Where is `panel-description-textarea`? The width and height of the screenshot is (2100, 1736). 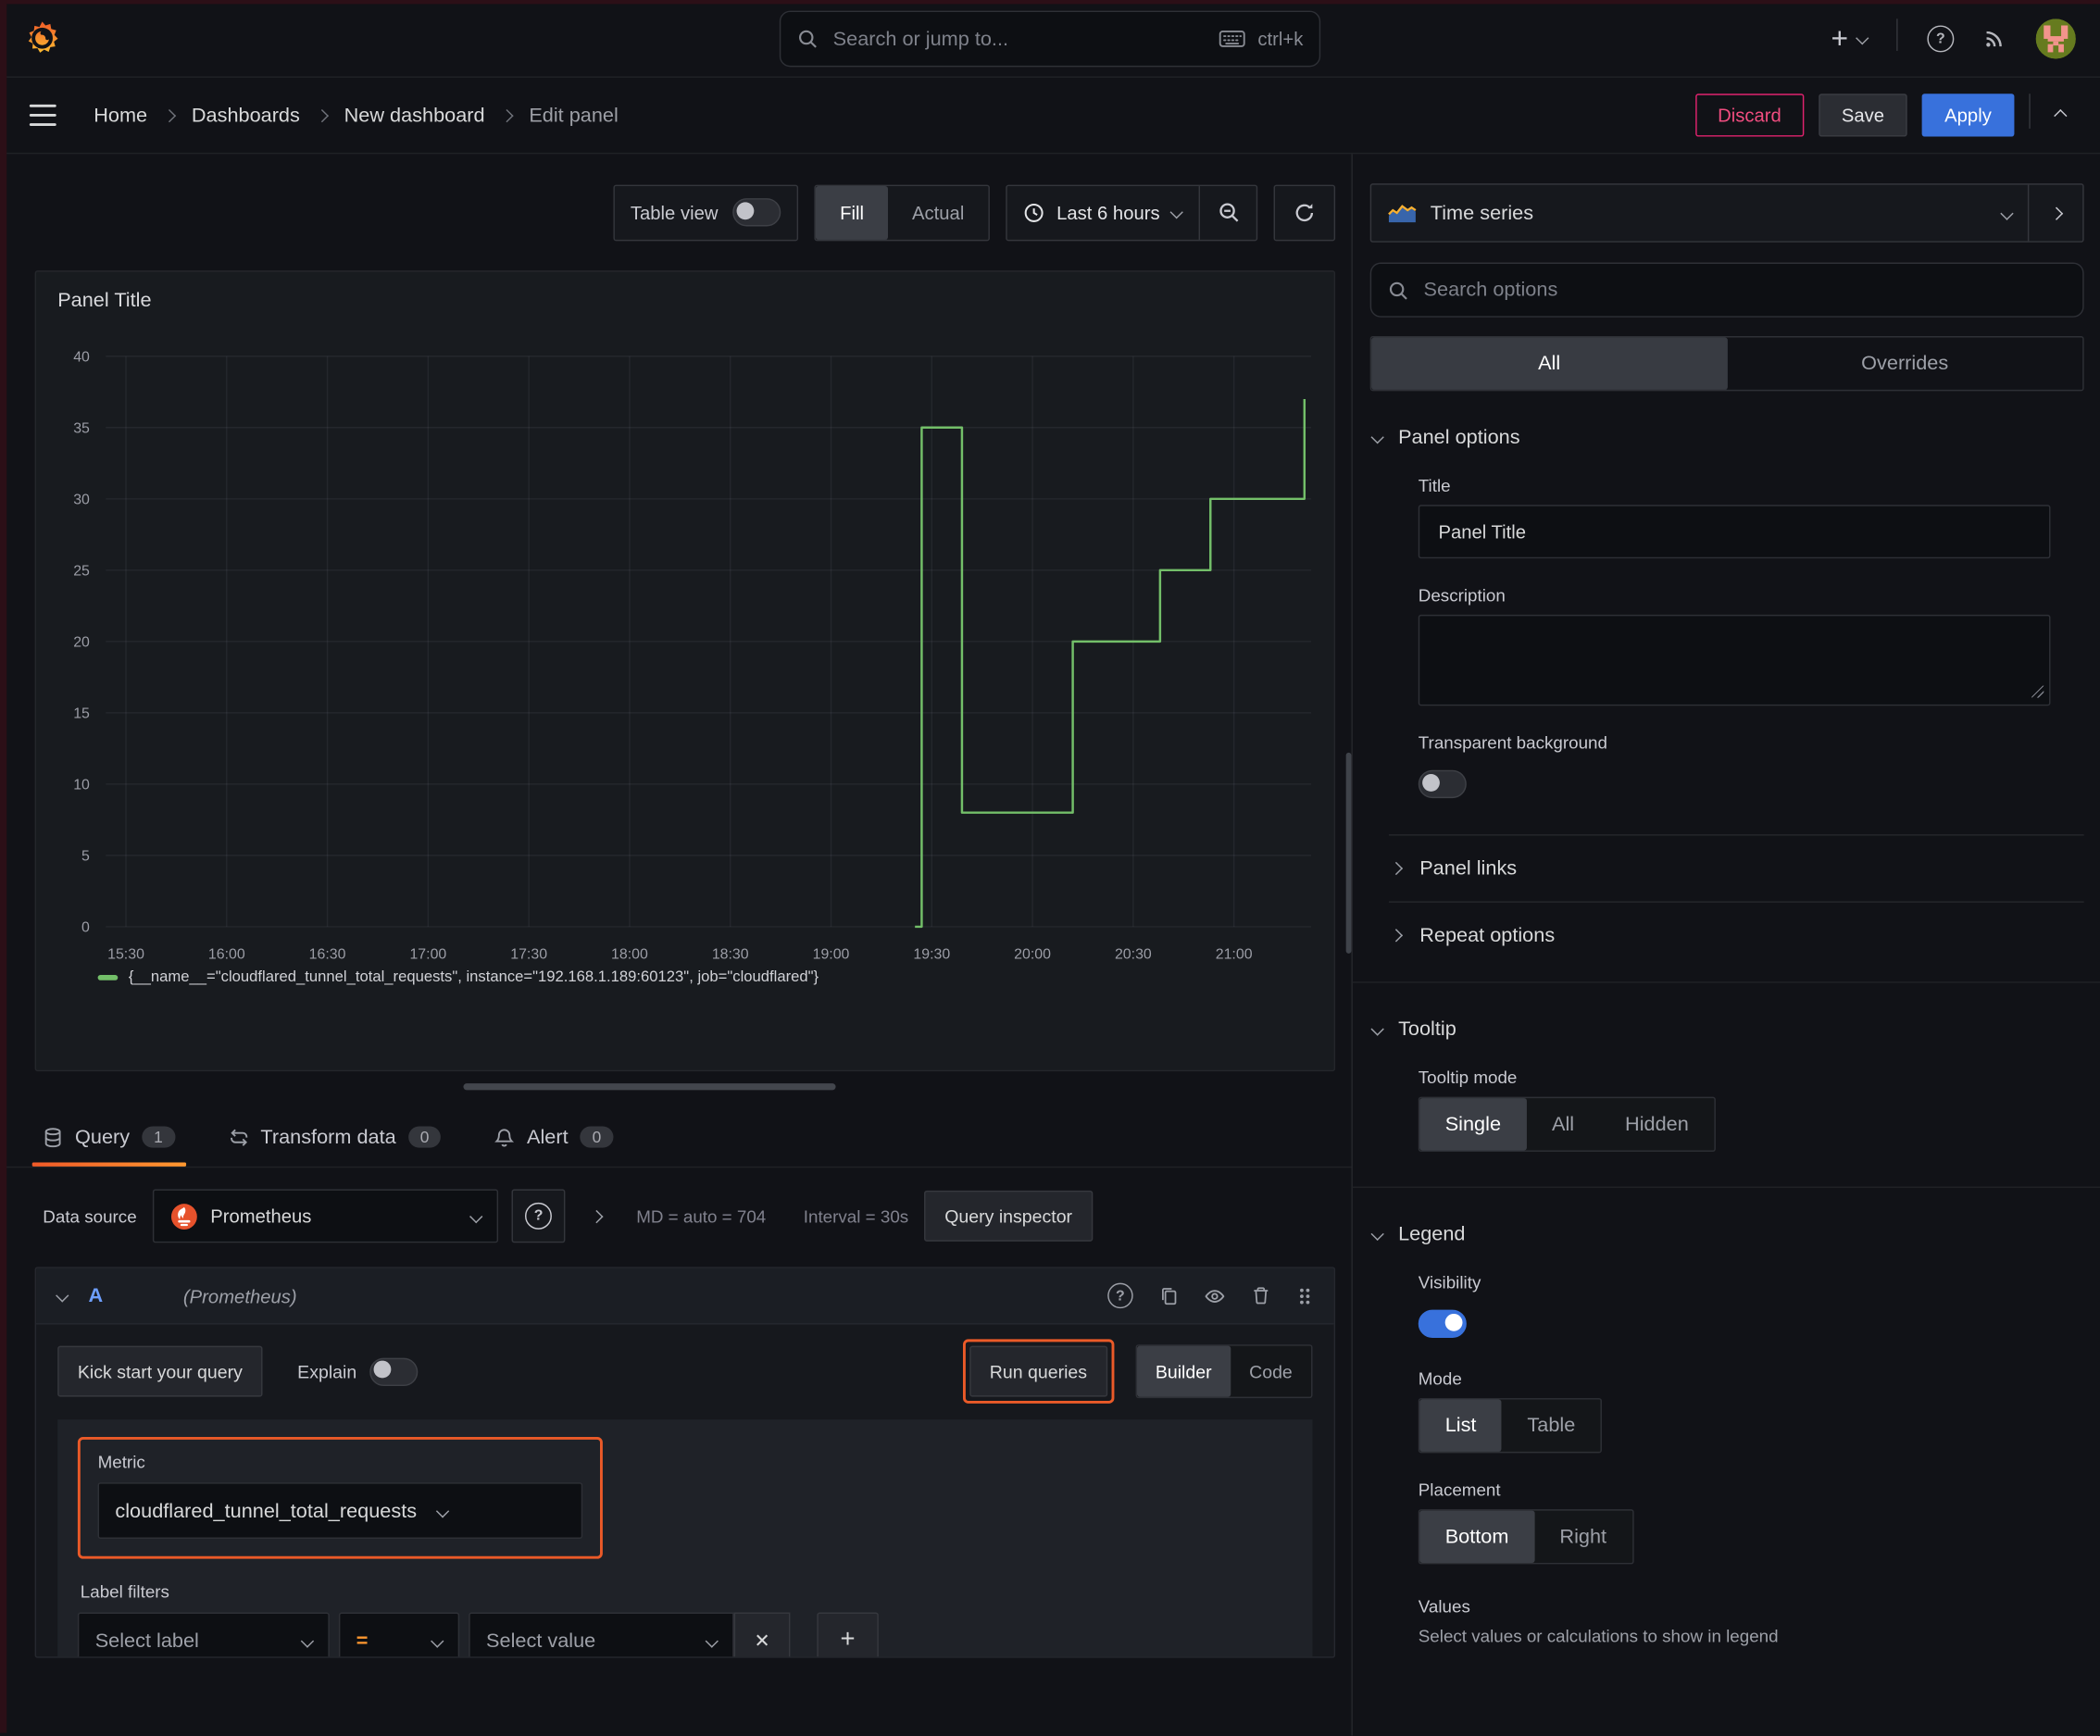
panel-description-textarea is located at coordinates (1735, 660).